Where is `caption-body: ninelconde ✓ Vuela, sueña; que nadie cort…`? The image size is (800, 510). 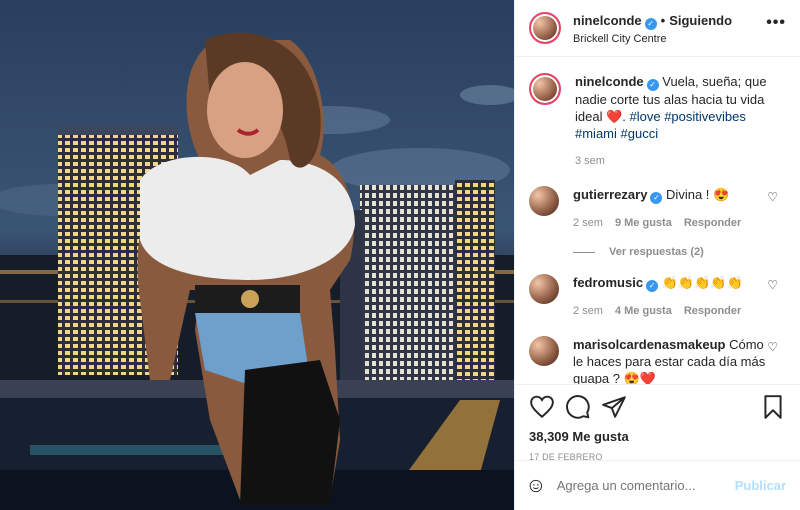 caption-body: ninelconde ✓ Vuela, sueña; que nadie cort… is located at coordinates (675, 121).